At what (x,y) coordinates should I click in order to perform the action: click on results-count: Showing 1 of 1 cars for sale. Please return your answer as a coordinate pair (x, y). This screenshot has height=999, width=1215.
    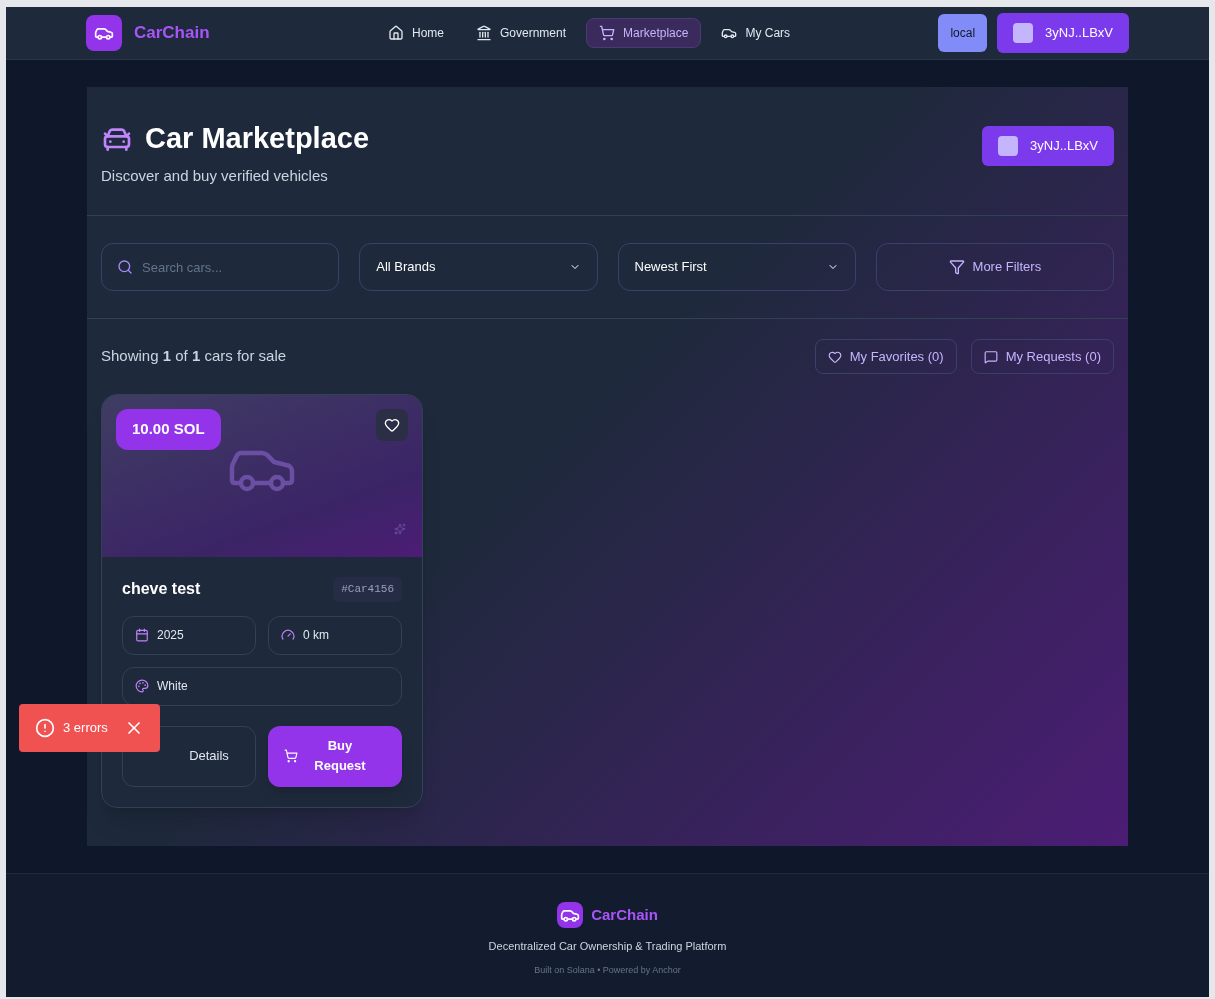
    Looking at the image, I should click on (194, 356).